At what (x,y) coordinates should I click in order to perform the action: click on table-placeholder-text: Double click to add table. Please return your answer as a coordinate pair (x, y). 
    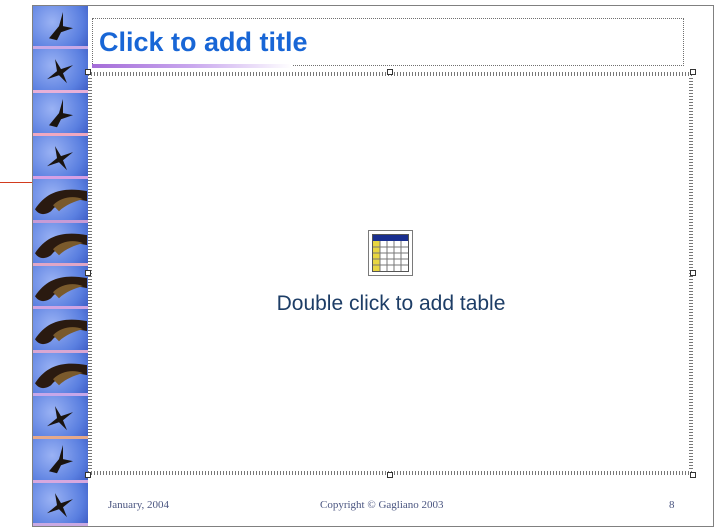
    Looking at the image, I should click on (391, 303).